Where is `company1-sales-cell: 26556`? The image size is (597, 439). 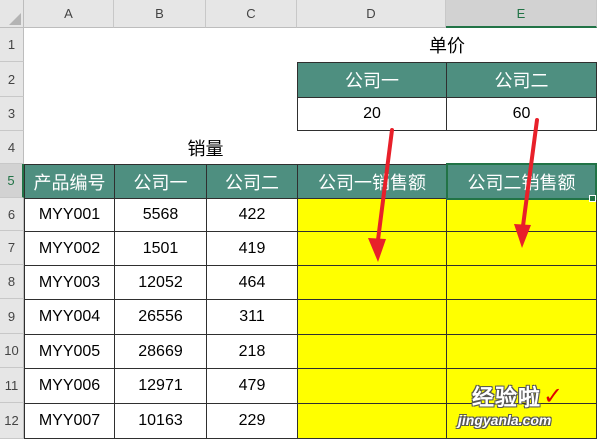 company1-sales-cell: 26556 is located at coordinates (160, 317).